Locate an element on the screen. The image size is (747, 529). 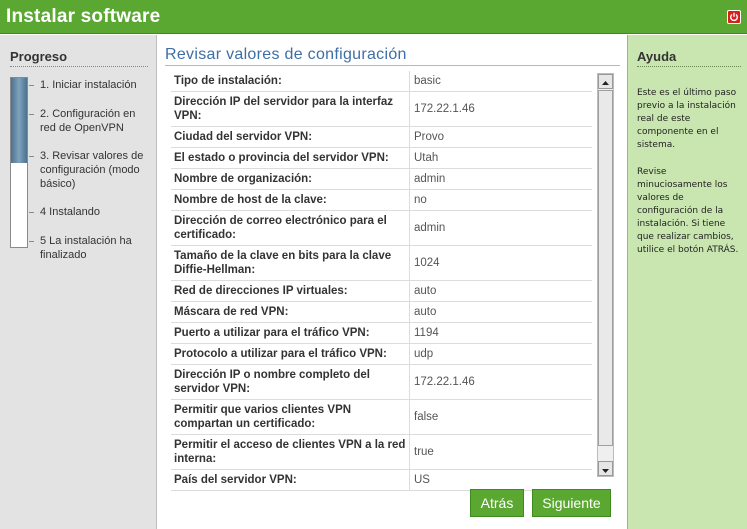
scroll-up-arrow-icon is located at coordinates (605, 81).